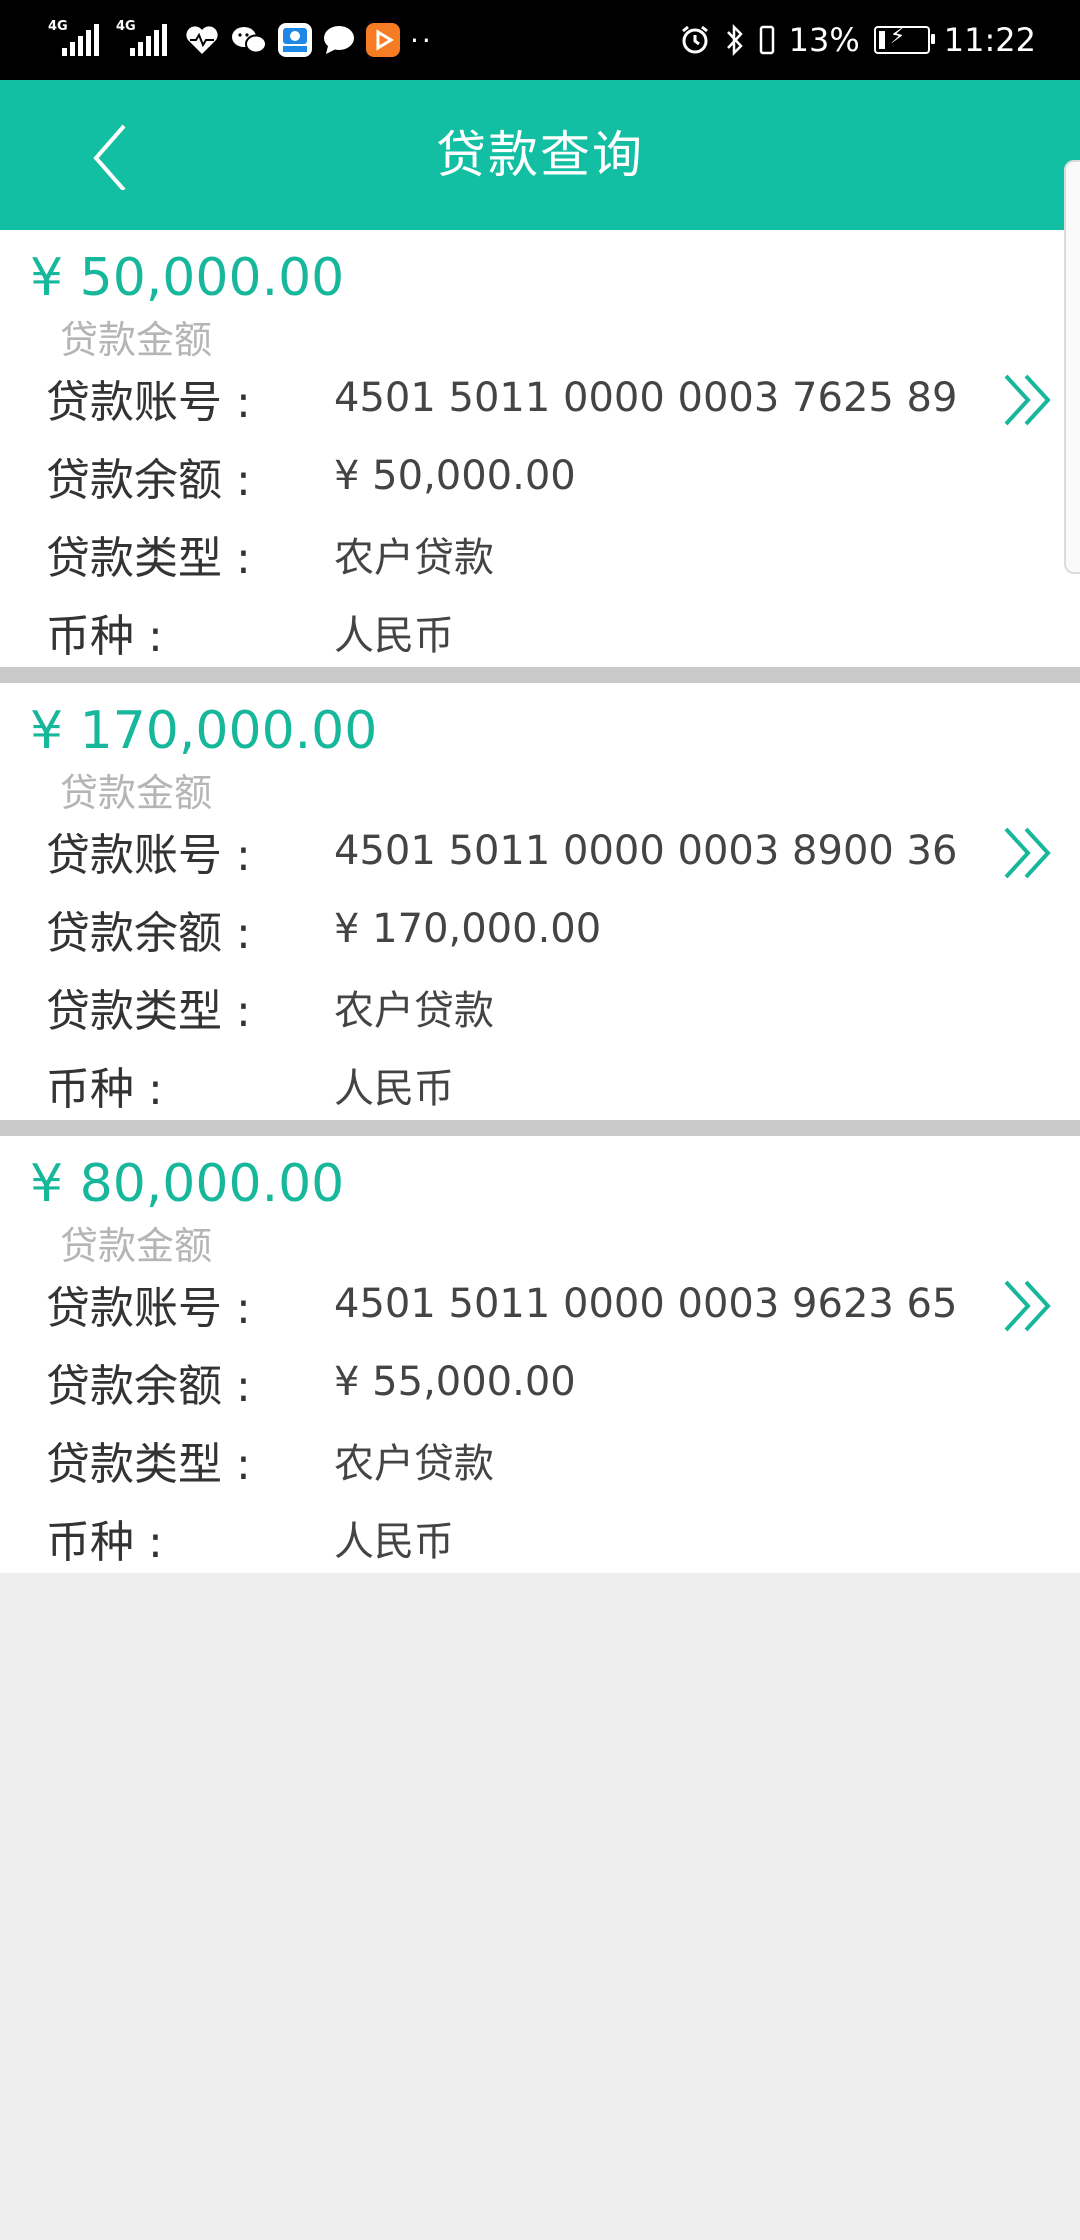 Image resolution: width=1080 pixels, height=2240 pixels. I want to click on balance-row: 贷款余额 : ¥ 170,000.00, so click(323, 929).